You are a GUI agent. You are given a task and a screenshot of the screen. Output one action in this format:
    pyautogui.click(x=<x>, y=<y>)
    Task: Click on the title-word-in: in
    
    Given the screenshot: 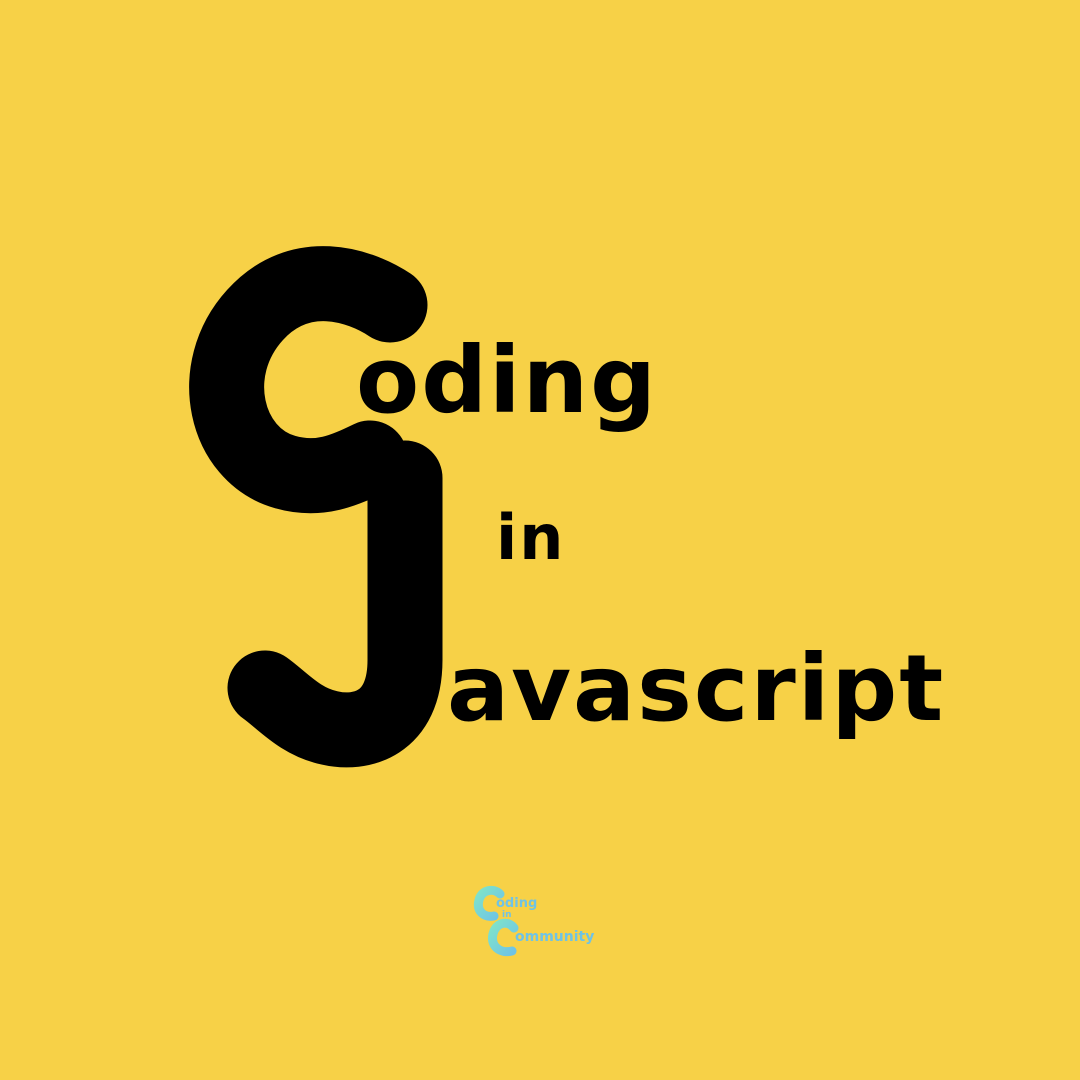 What is the action you would take?
    pyautogui.click(x=531, y=537)
    